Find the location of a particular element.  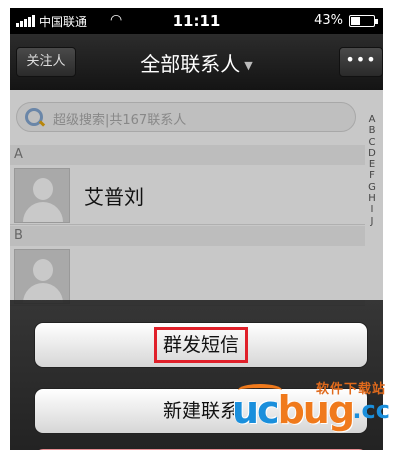

site-watermark: 软件下载站 ucbug .cc is located at coordinates (312, 408).